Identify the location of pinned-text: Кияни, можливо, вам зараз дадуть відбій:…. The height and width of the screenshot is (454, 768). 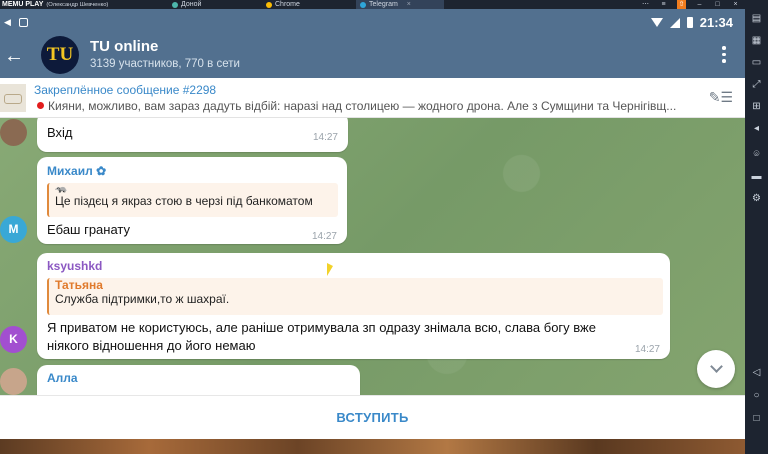
(369, 106).